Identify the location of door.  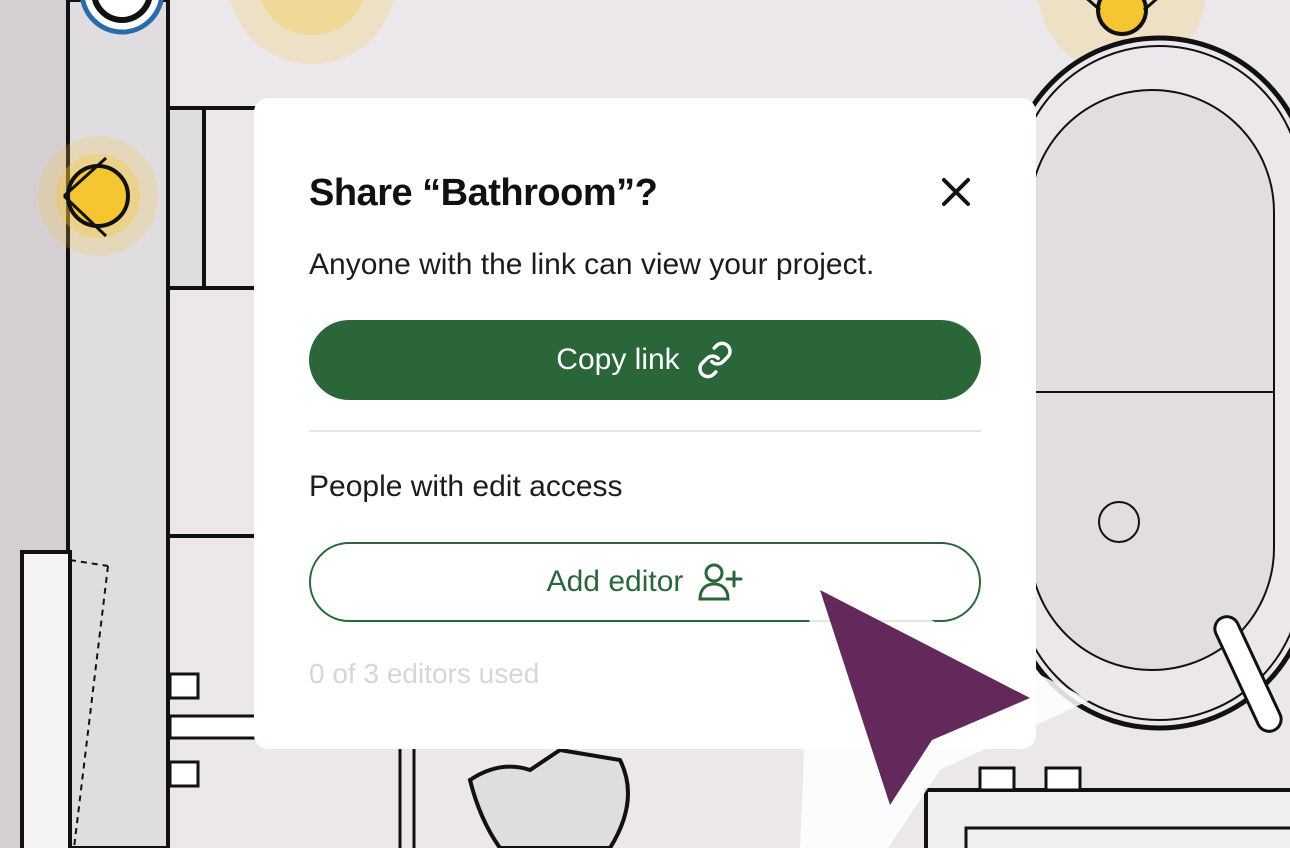
(46, 699).